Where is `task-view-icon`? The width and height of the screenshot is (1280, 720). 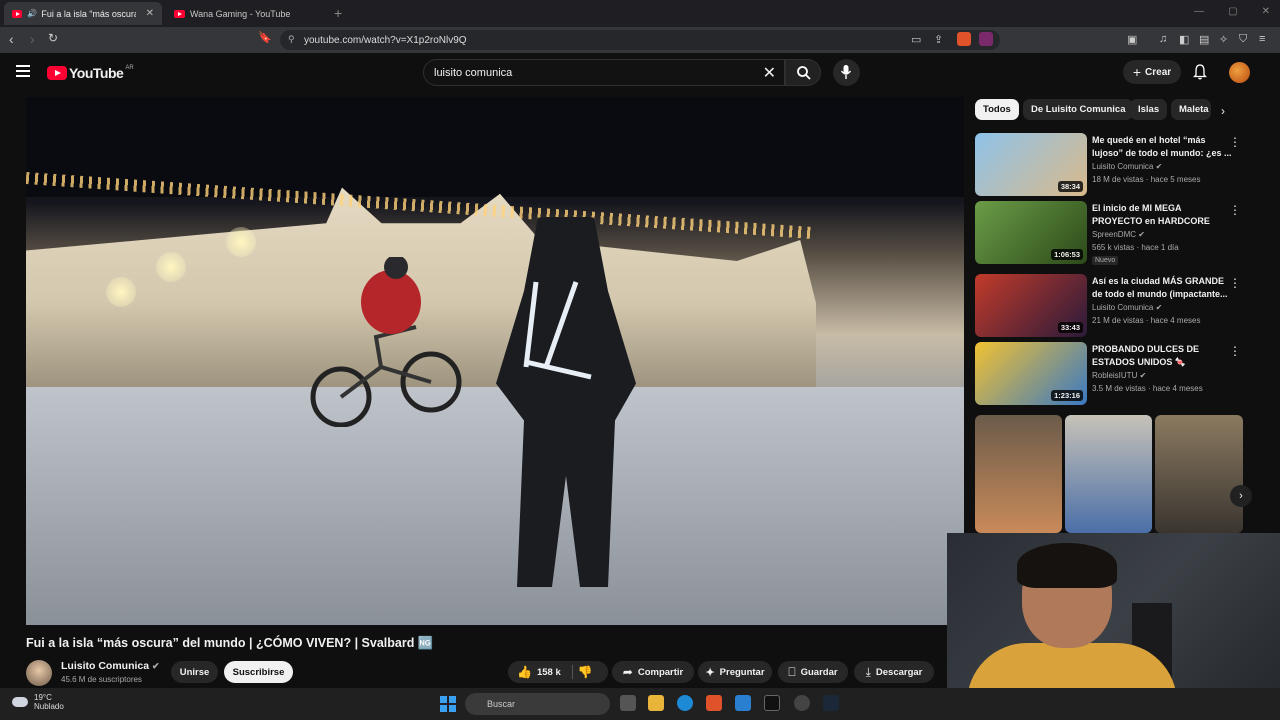
task-view-icon is located at coordinates (628, 703).